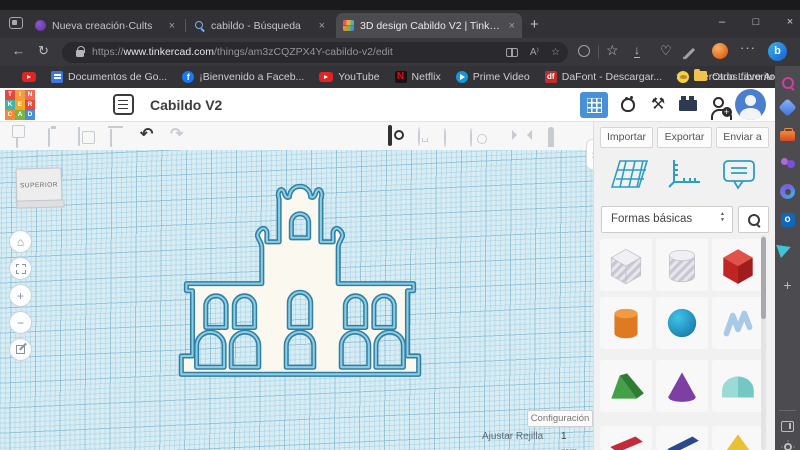  What do you see at coordinates (742, 137) in the screenshot?
I see `send-to-button: Enviar a` at bounding box center [742, 137].